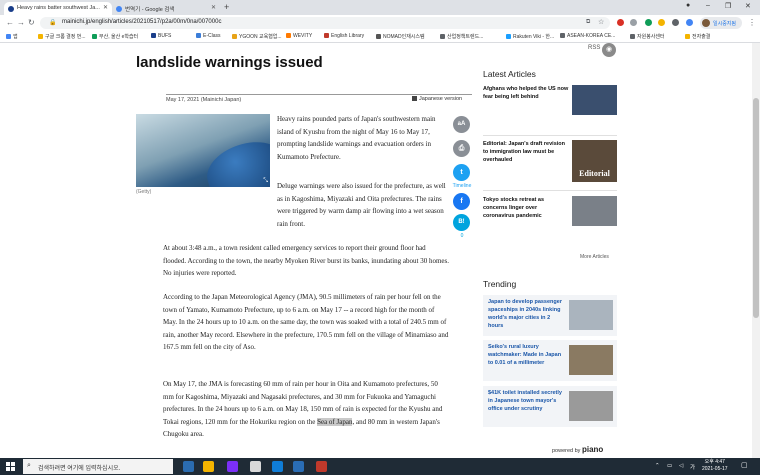  What do you see at coordinates (461, 124) in the screenshot?
I see `font-size-button: aA` at bounding box center [461, 124].